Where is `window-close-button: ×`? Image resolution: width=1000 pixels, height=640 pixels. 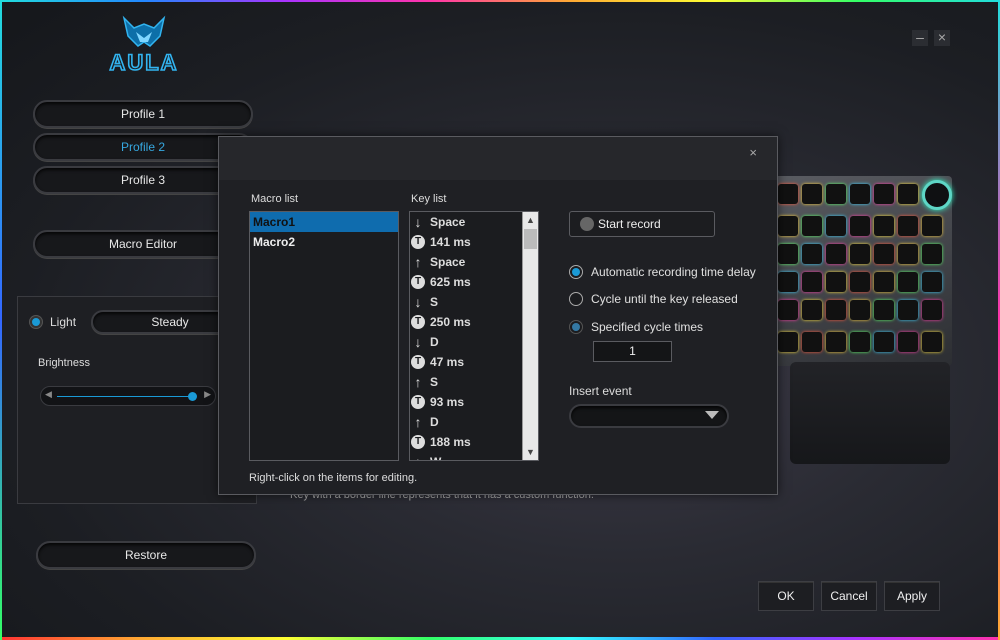 window-close-button: × is located at coordinates (942, 38).